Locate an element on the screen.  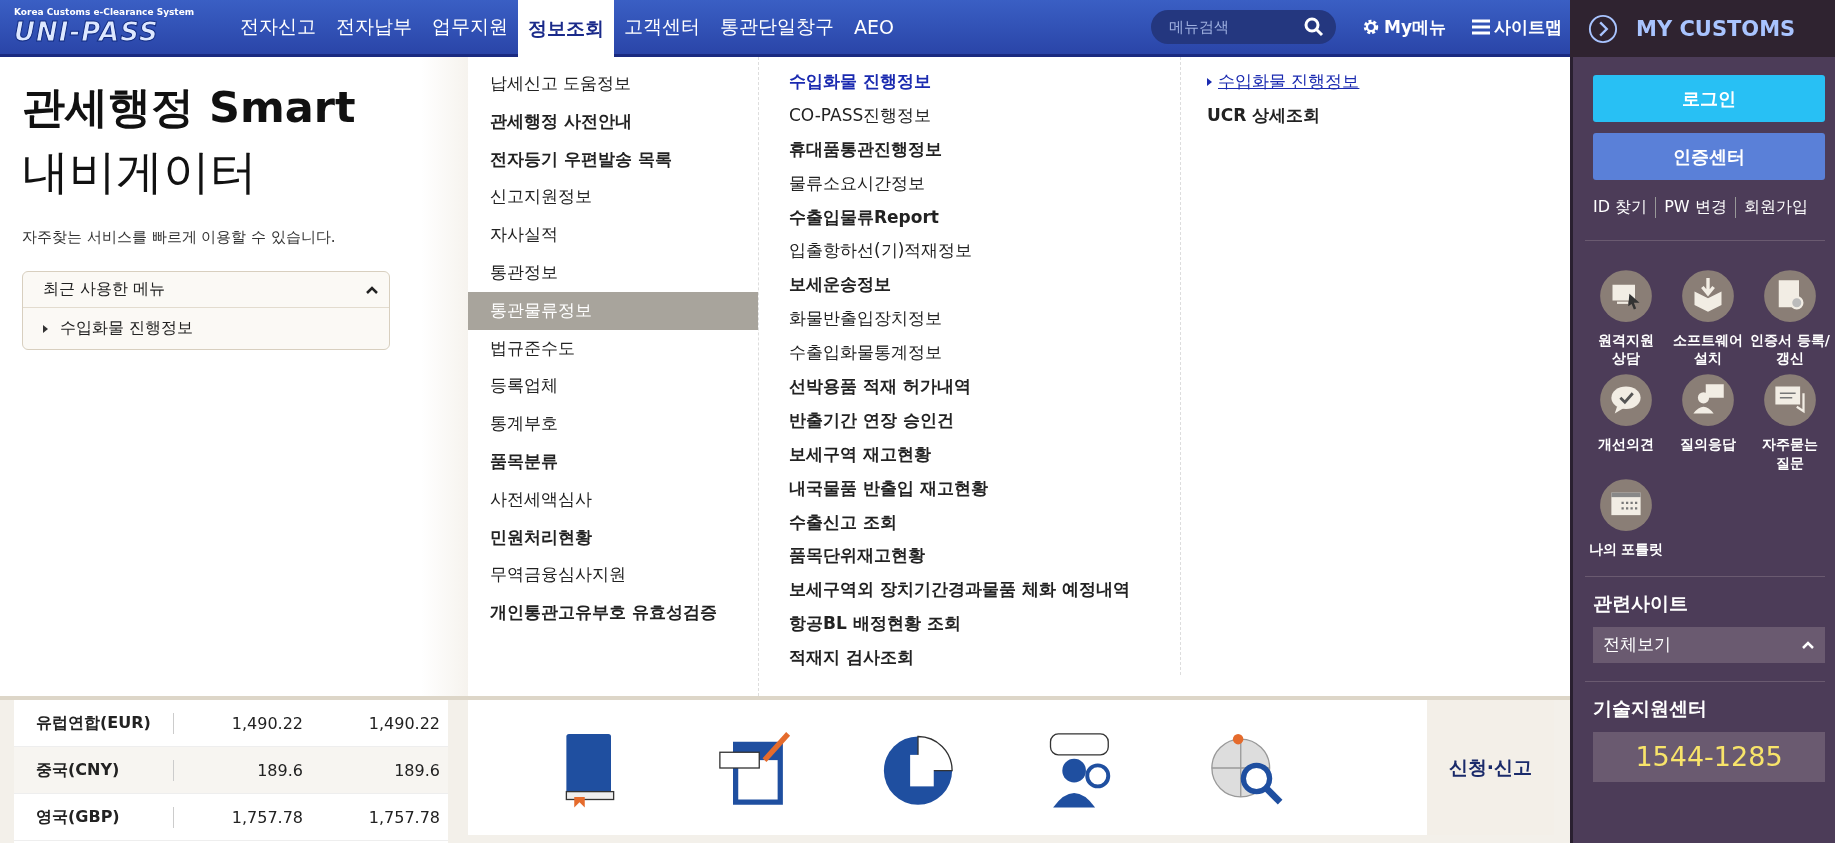
recent-menu-item: 수입화물 진행정보 is located at coordinates (206, 328).